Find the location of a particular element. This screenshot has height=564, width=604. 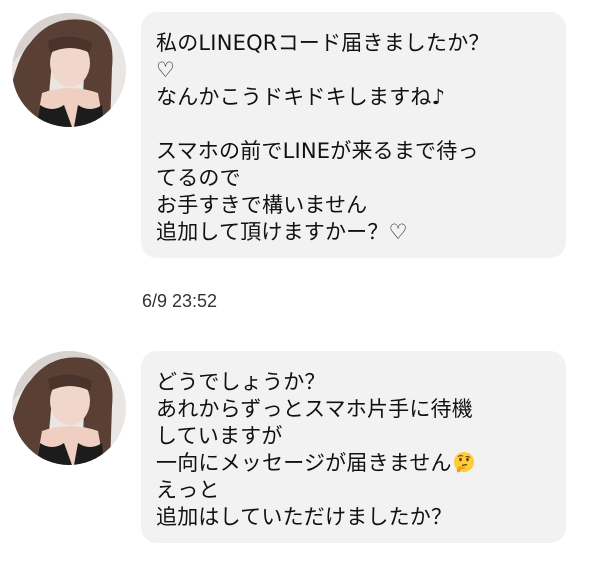

message-line: お手すきで構いません is located at coordinates (262, 205).